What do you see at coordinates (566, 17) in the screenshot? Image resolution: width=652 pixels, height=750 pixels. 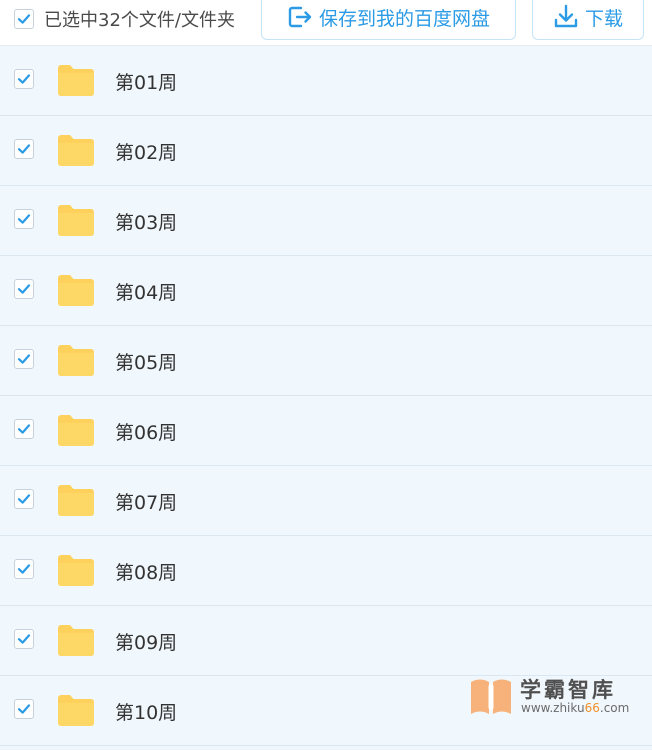 I see `download-icon` at bounding box center [566, 17].